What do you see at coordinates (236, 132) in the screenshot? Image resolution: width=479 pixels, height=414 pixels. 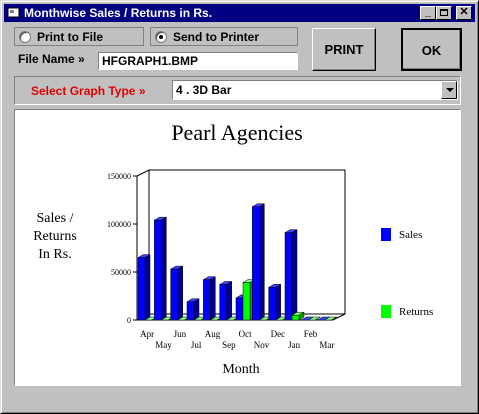 I see `chart-title: Pearl Agencies` at bounding box center [236, 132].